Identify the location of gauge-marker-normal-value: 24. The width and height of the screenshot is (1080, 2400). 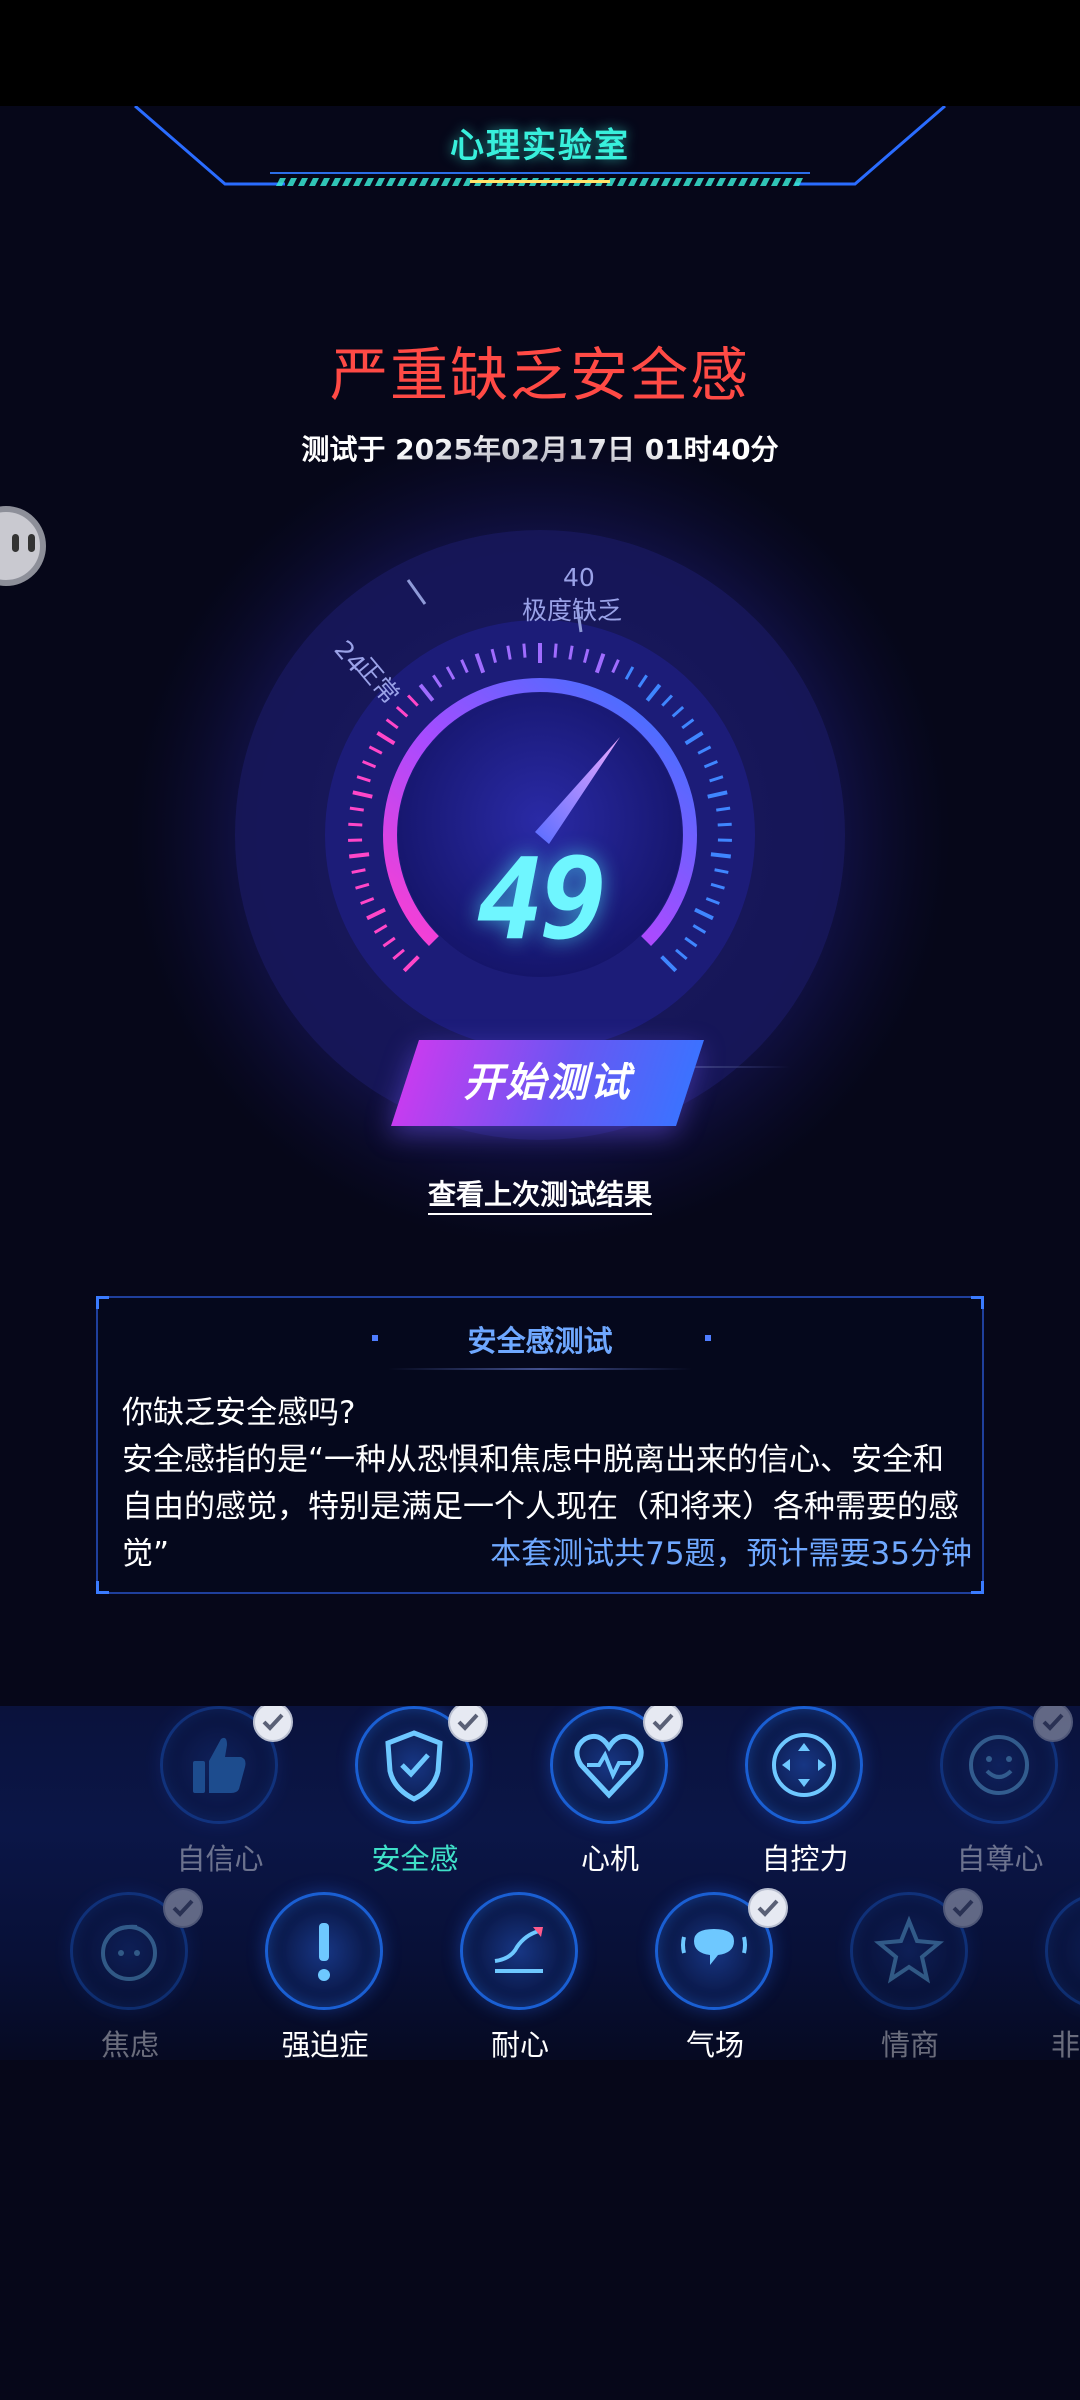
(350, 656).